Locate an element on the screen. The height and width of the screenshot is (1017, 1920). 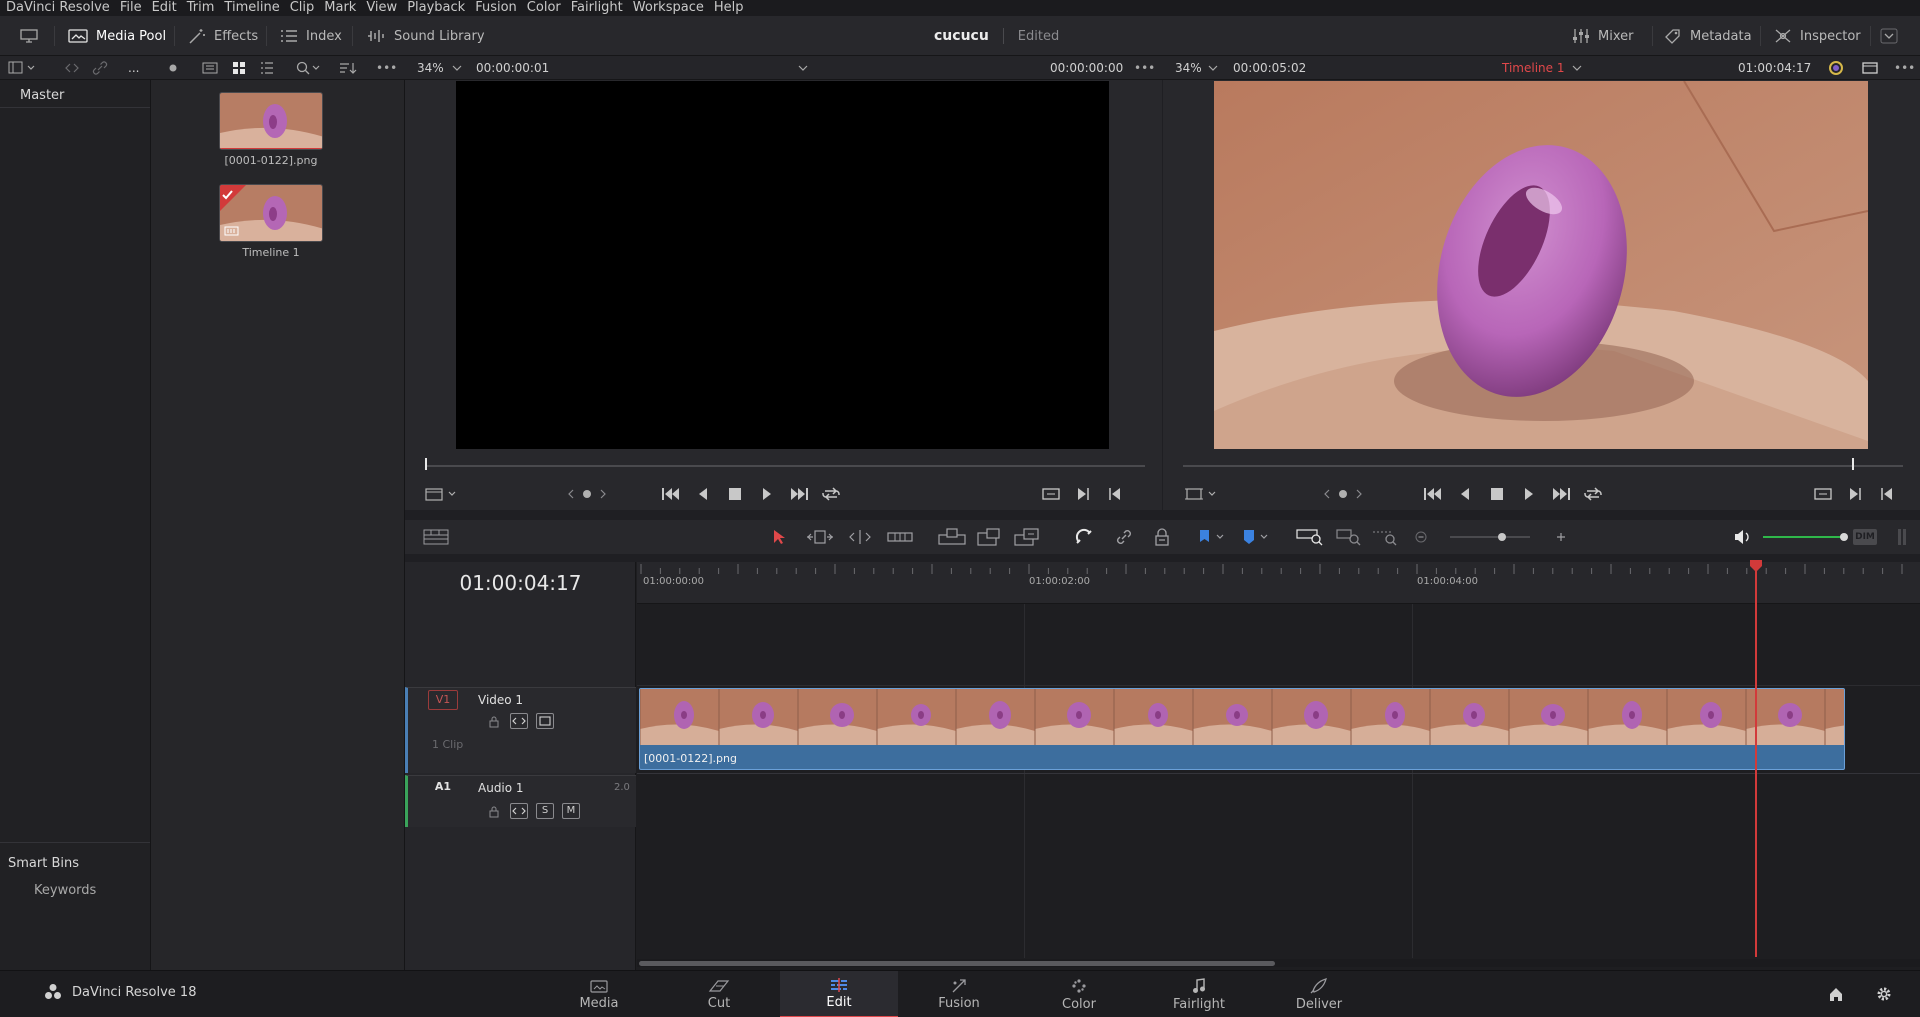
volume-slider-handle is located at coordinates (1844, 537).